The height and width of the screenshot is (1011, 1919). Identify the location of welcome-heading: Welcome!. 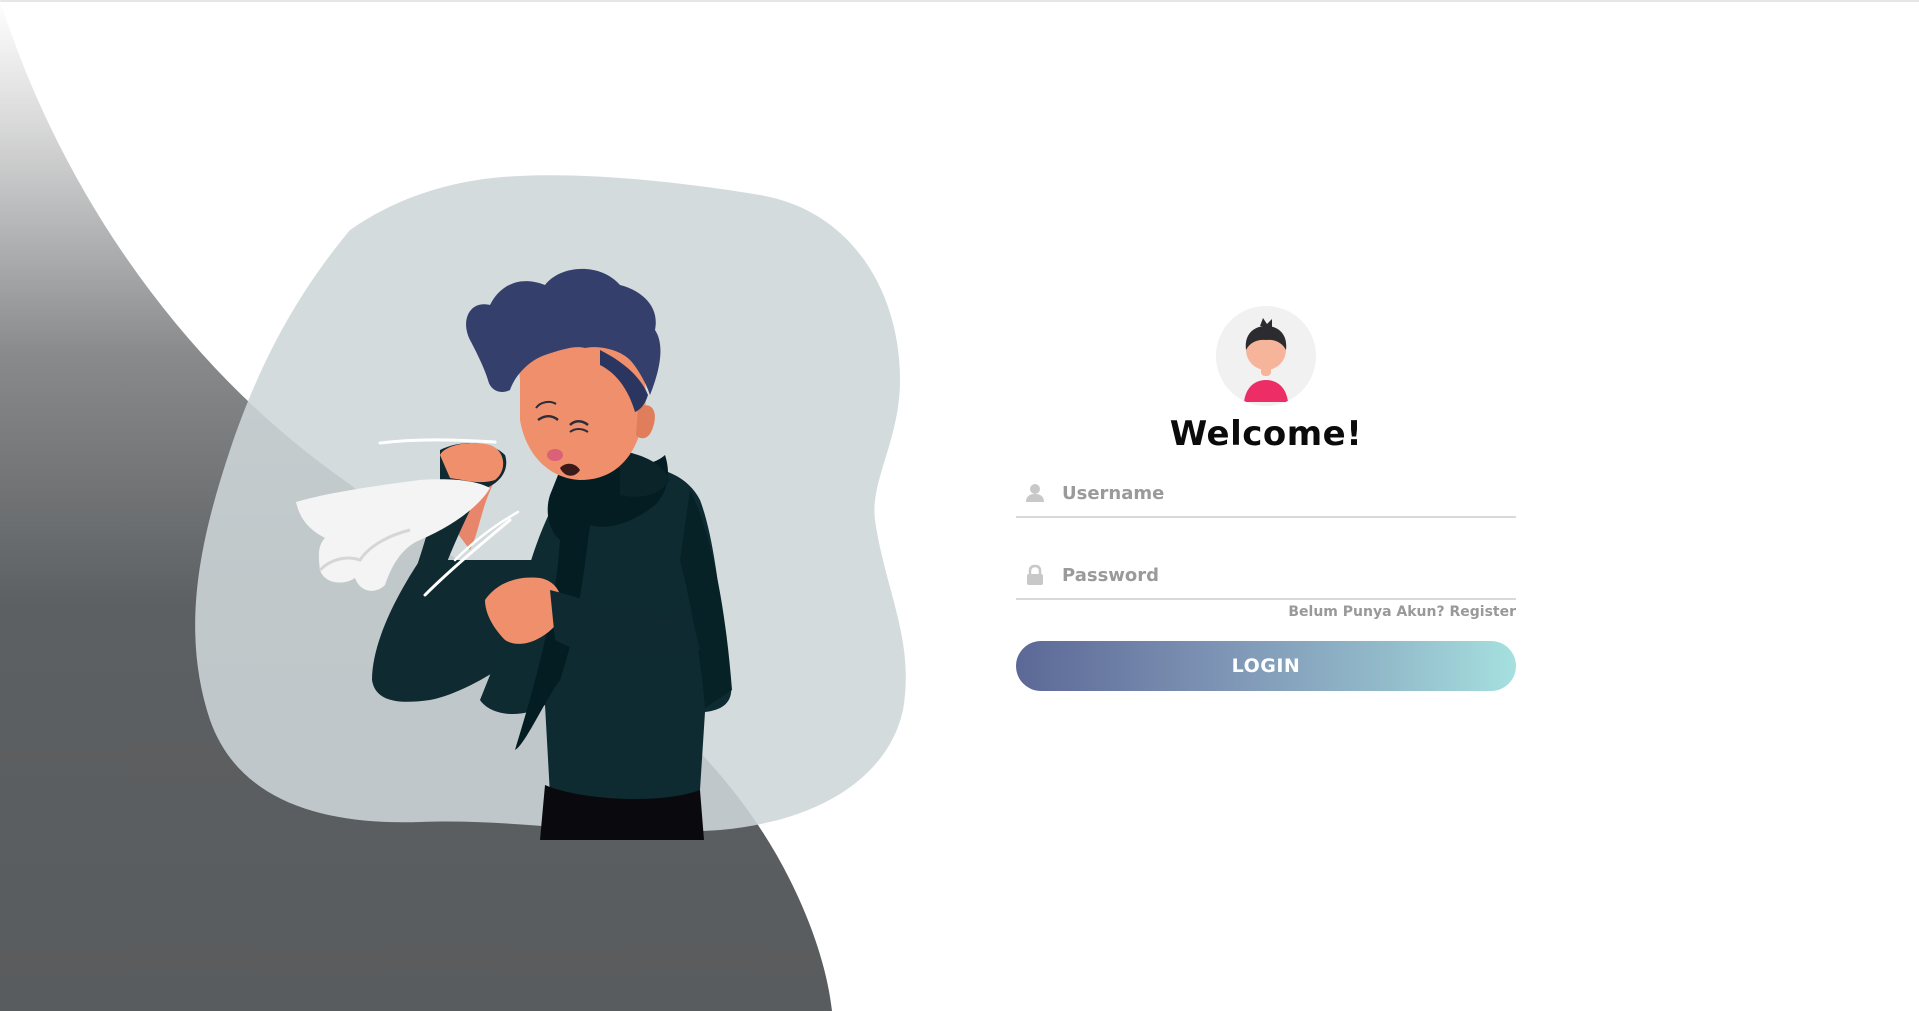
(1266, 434).